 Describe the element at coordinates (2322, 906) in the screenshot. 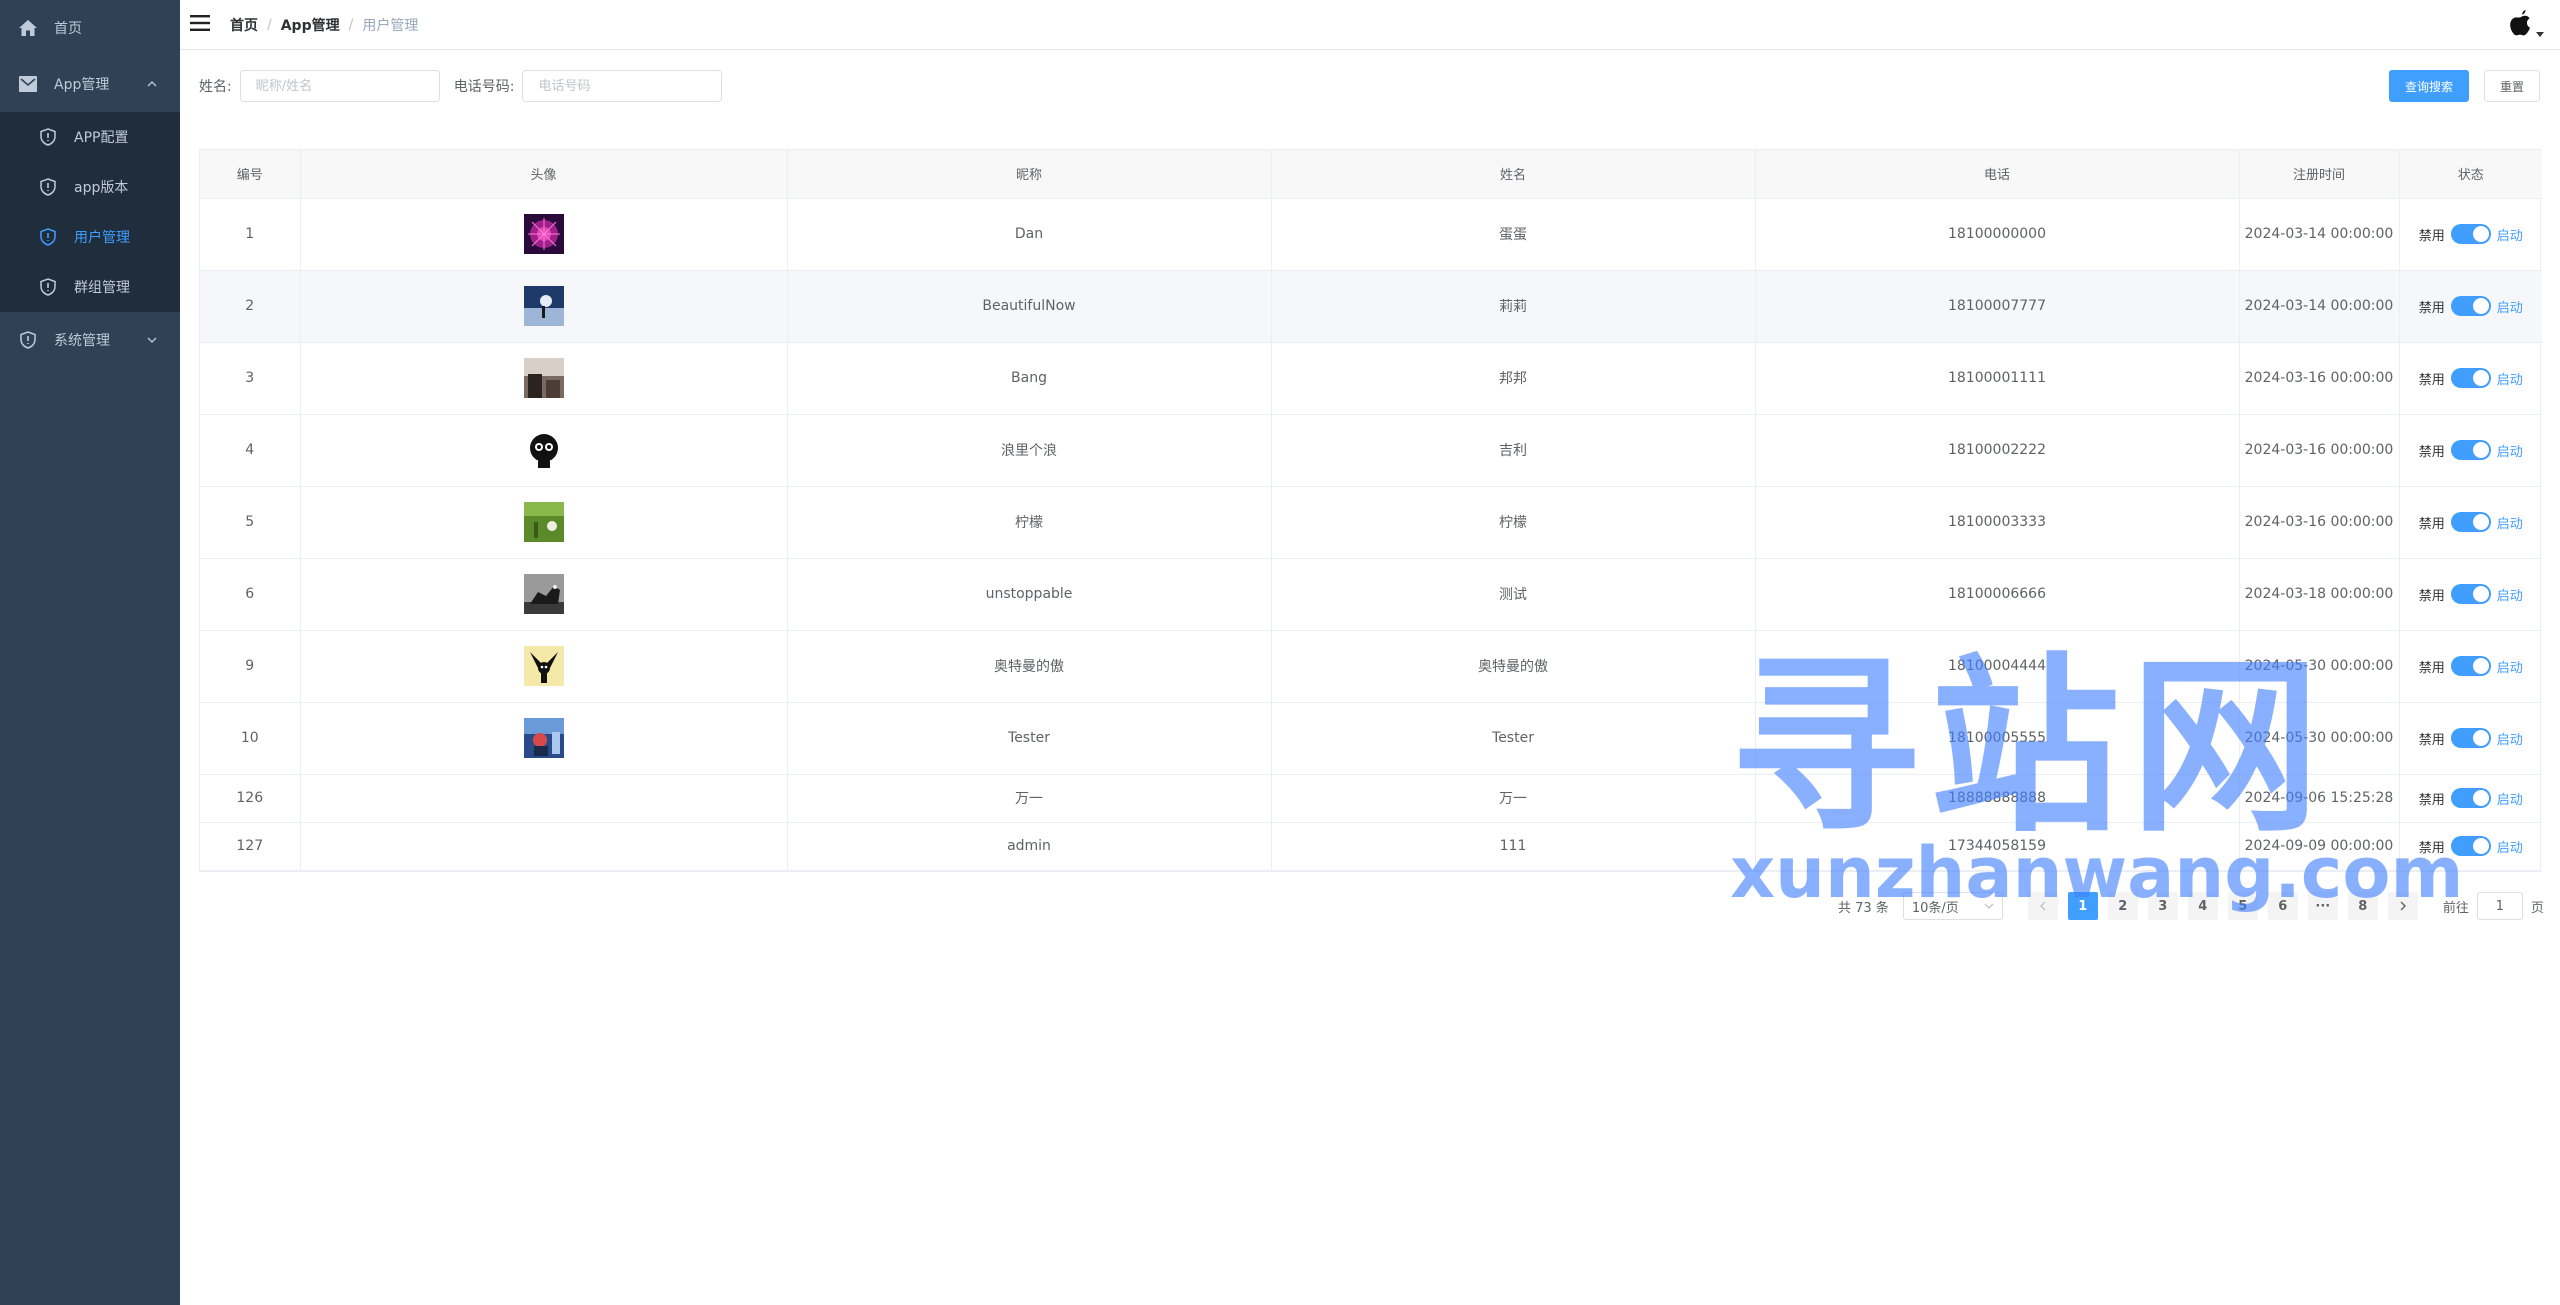

I see `page-ellipsis: ···` at that location.